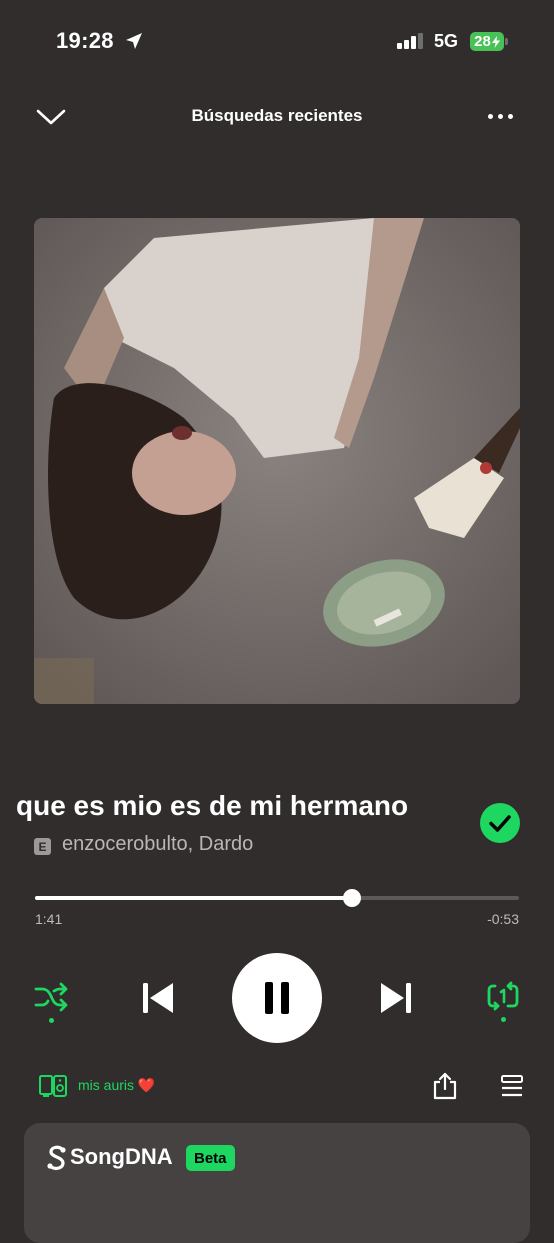 The width and height of the screenshot is (554, 1243). What do you see at coordinates (158, 998) in the screenshot?
I see `skip-previous-icon` at bounding box center [158, 998].